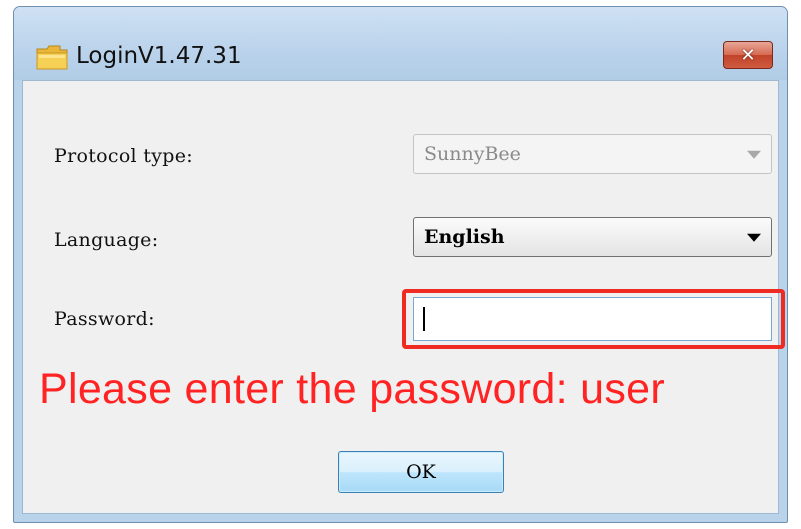  Describe the element at coordinates (424, 319) in the screenshot. I see `text-caret` at that location.